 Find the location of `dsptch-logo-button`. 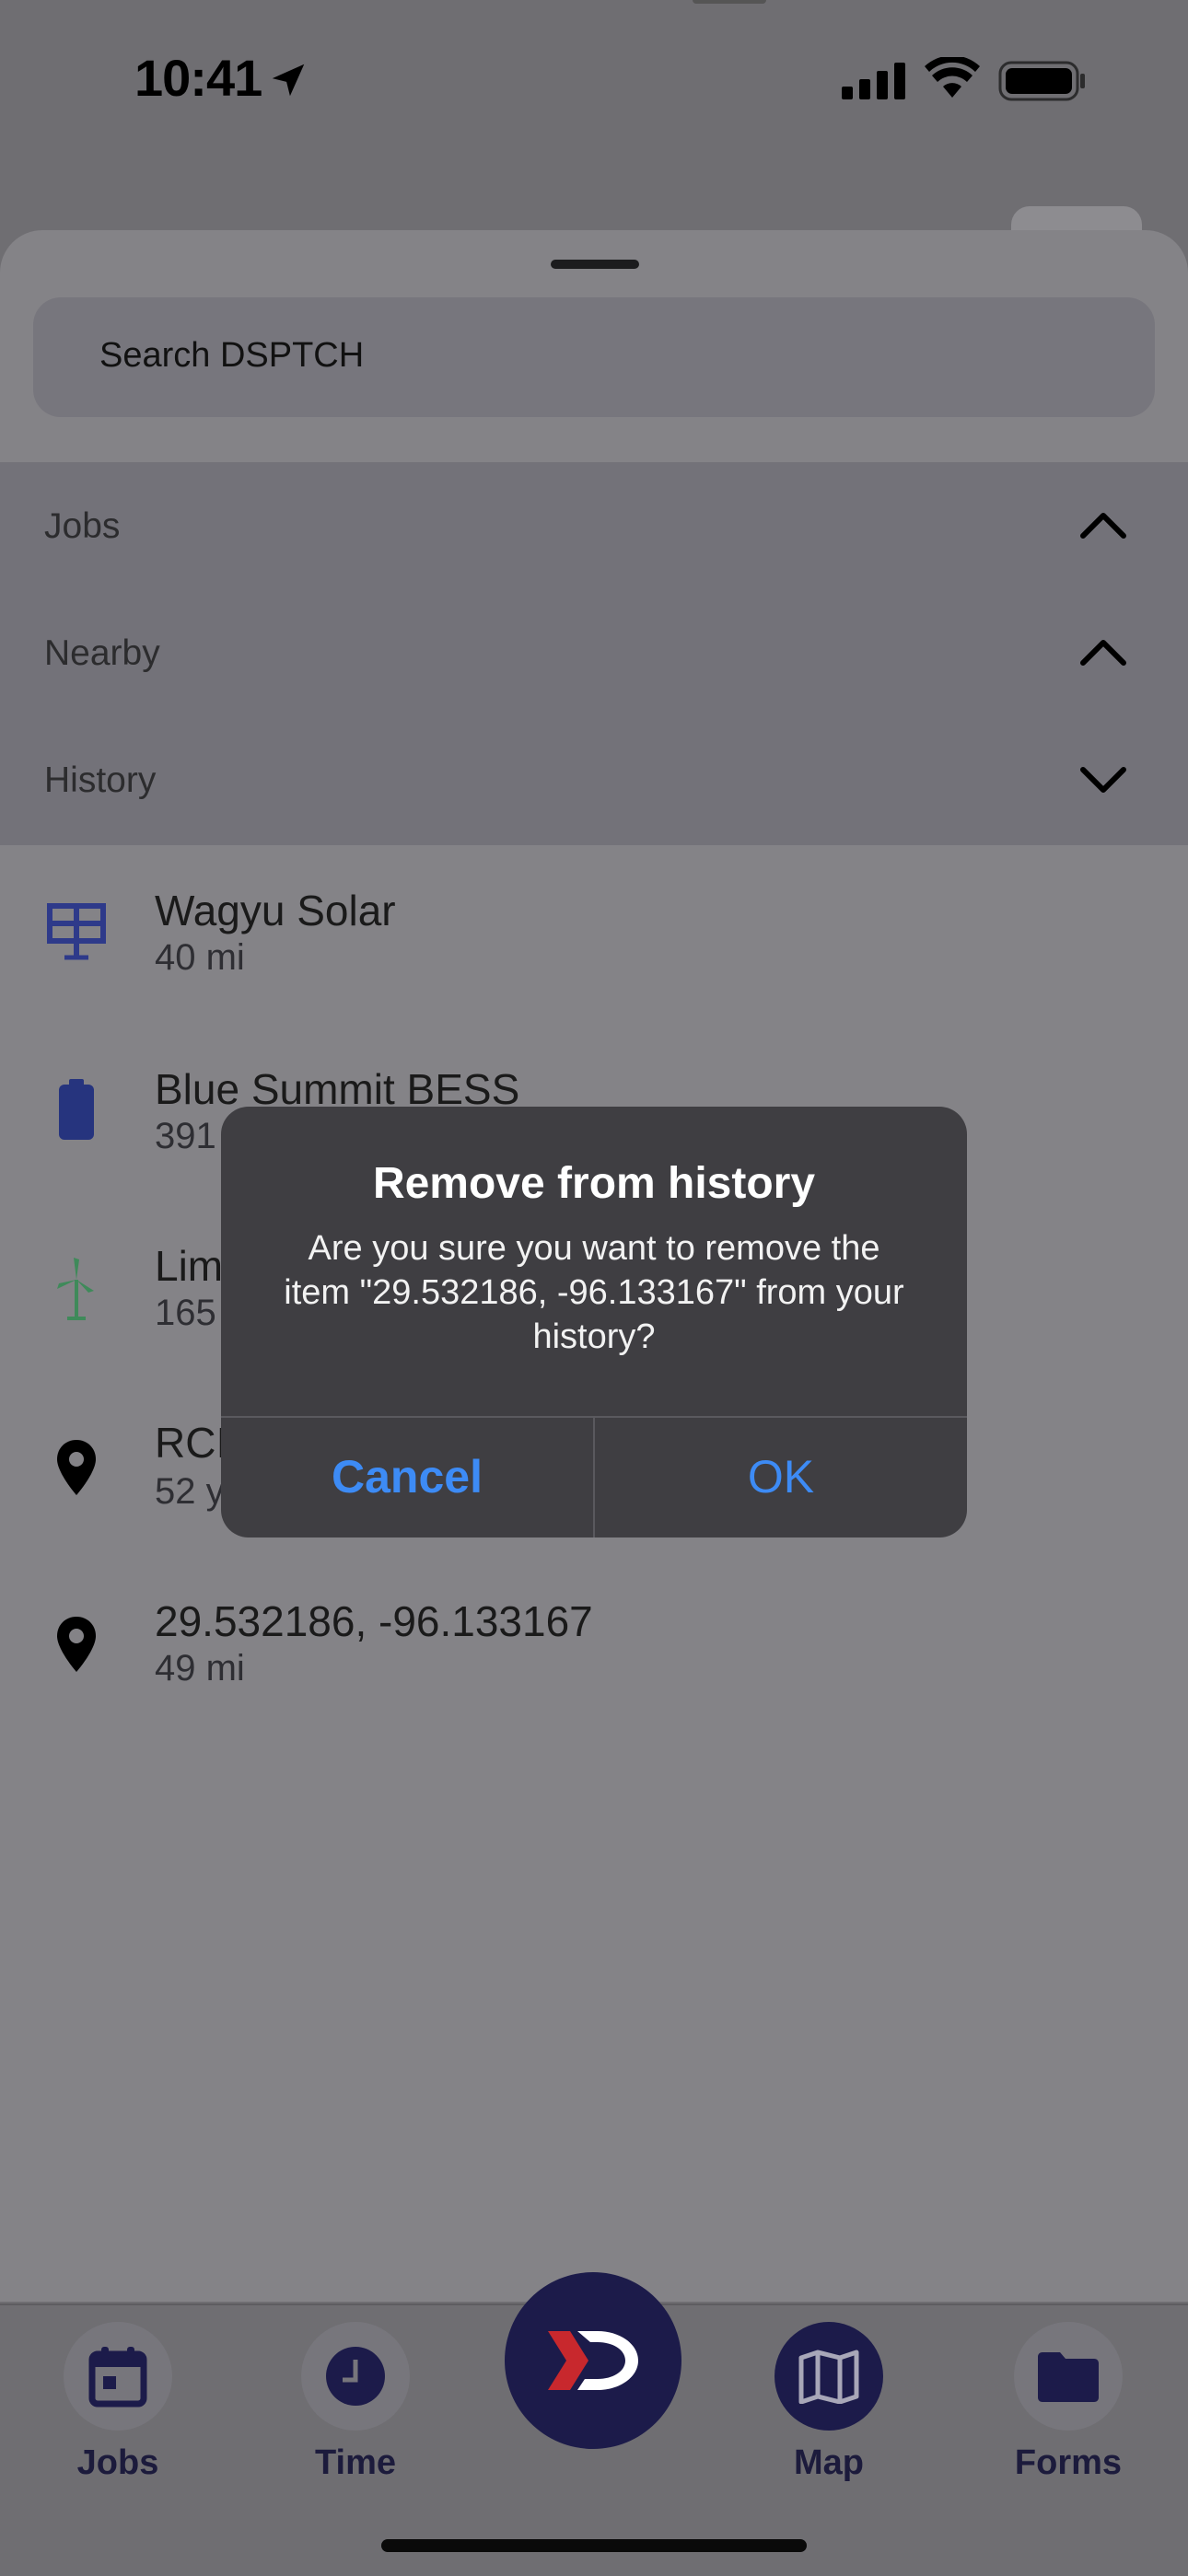

dsptch-logo-button is located at coordinates (593, 2360).